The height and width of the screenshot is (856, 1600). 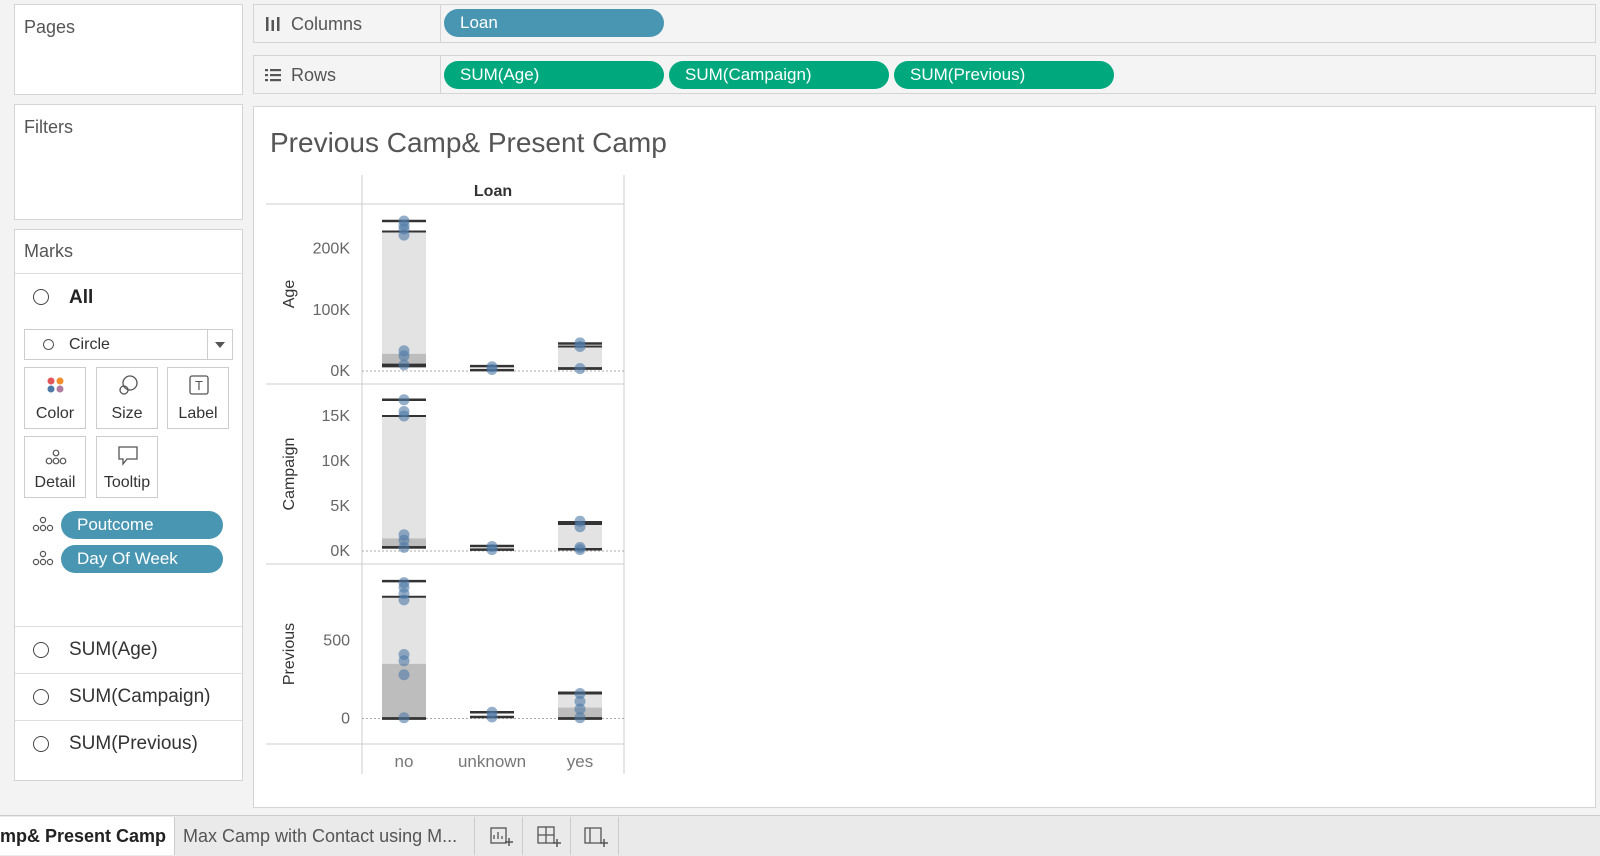 I want to click on size-button: Size, so click(x=127, y=398).